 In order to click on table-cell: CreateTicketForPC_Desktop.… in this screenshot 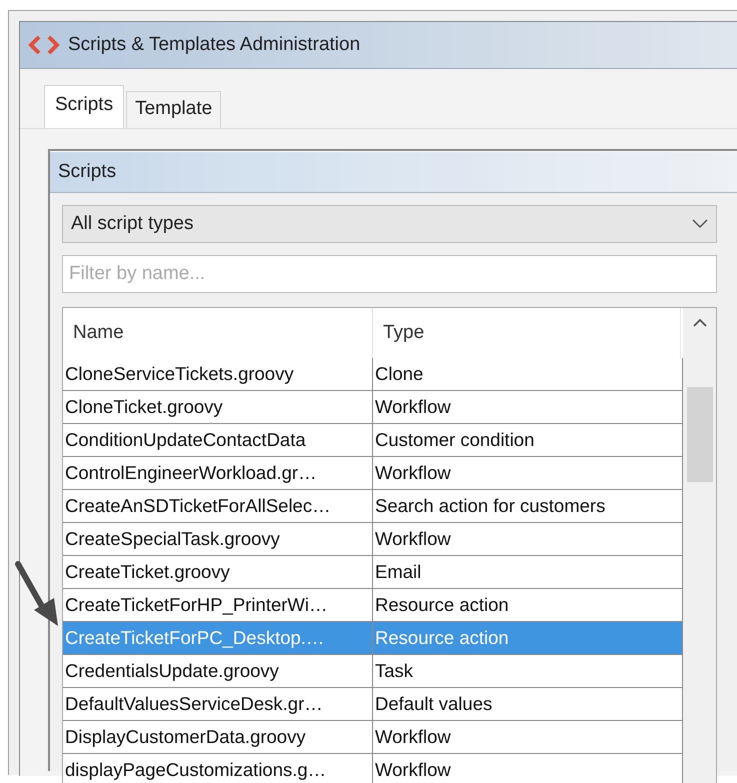, I will do `click(218, 638)`.